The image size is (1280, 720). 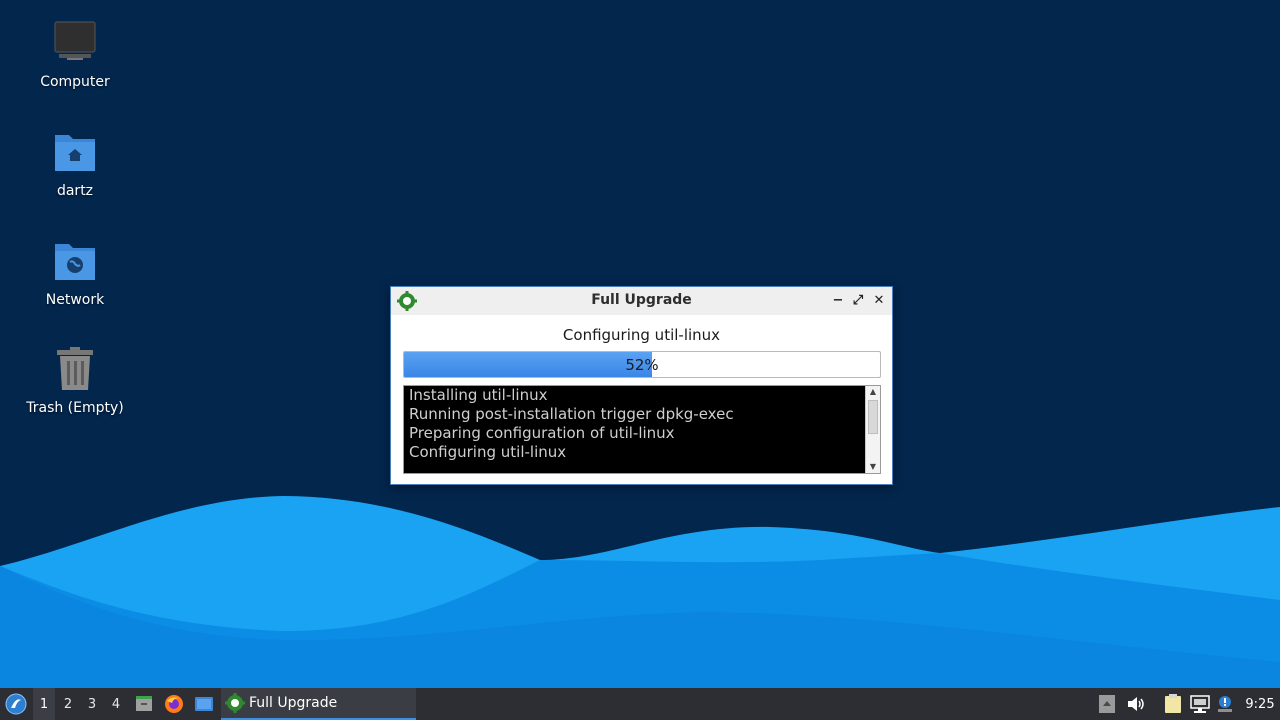 I want to click on minimize-button: −, so click(x=838, y=300).